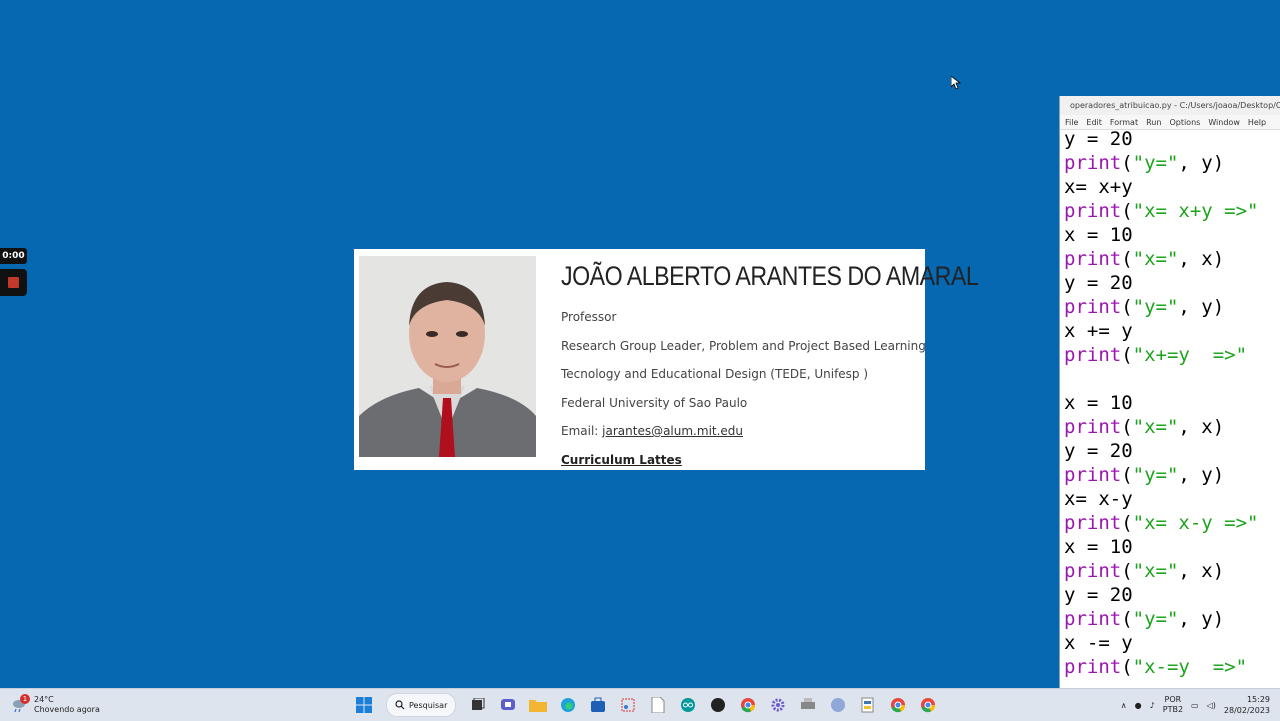 The image size is (1280, 721). I want to click on gear-icon, so click(778, 705).